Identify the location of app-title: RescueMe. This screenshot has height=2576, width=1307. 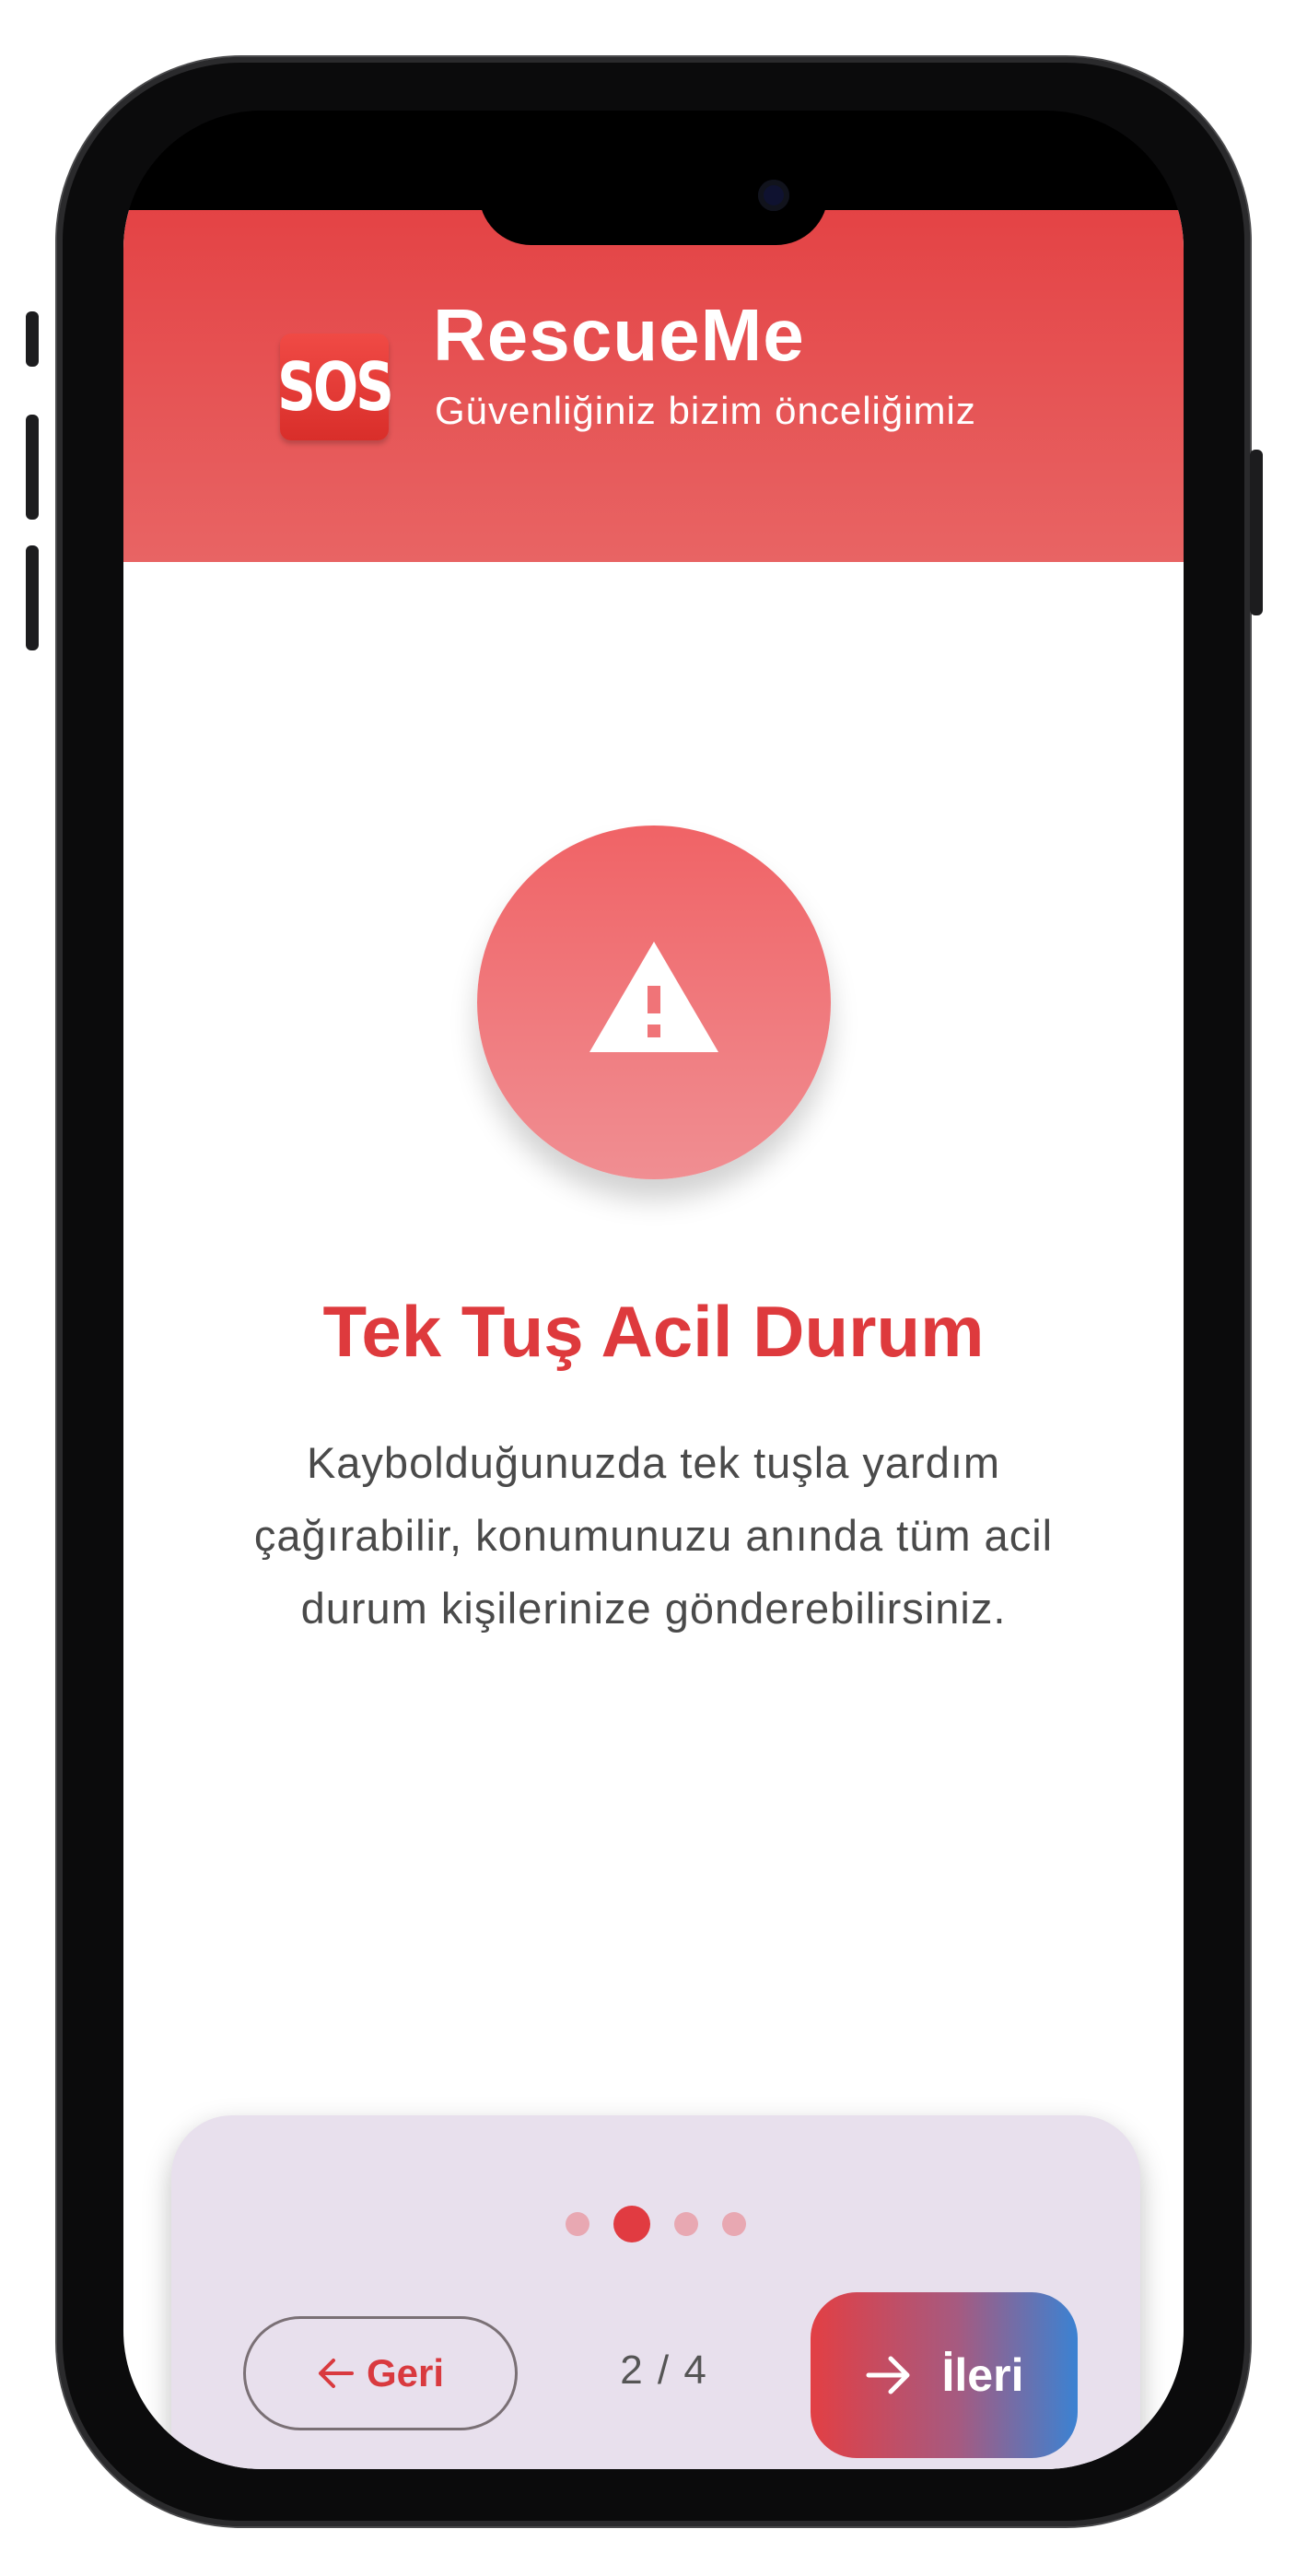
(619, 335).